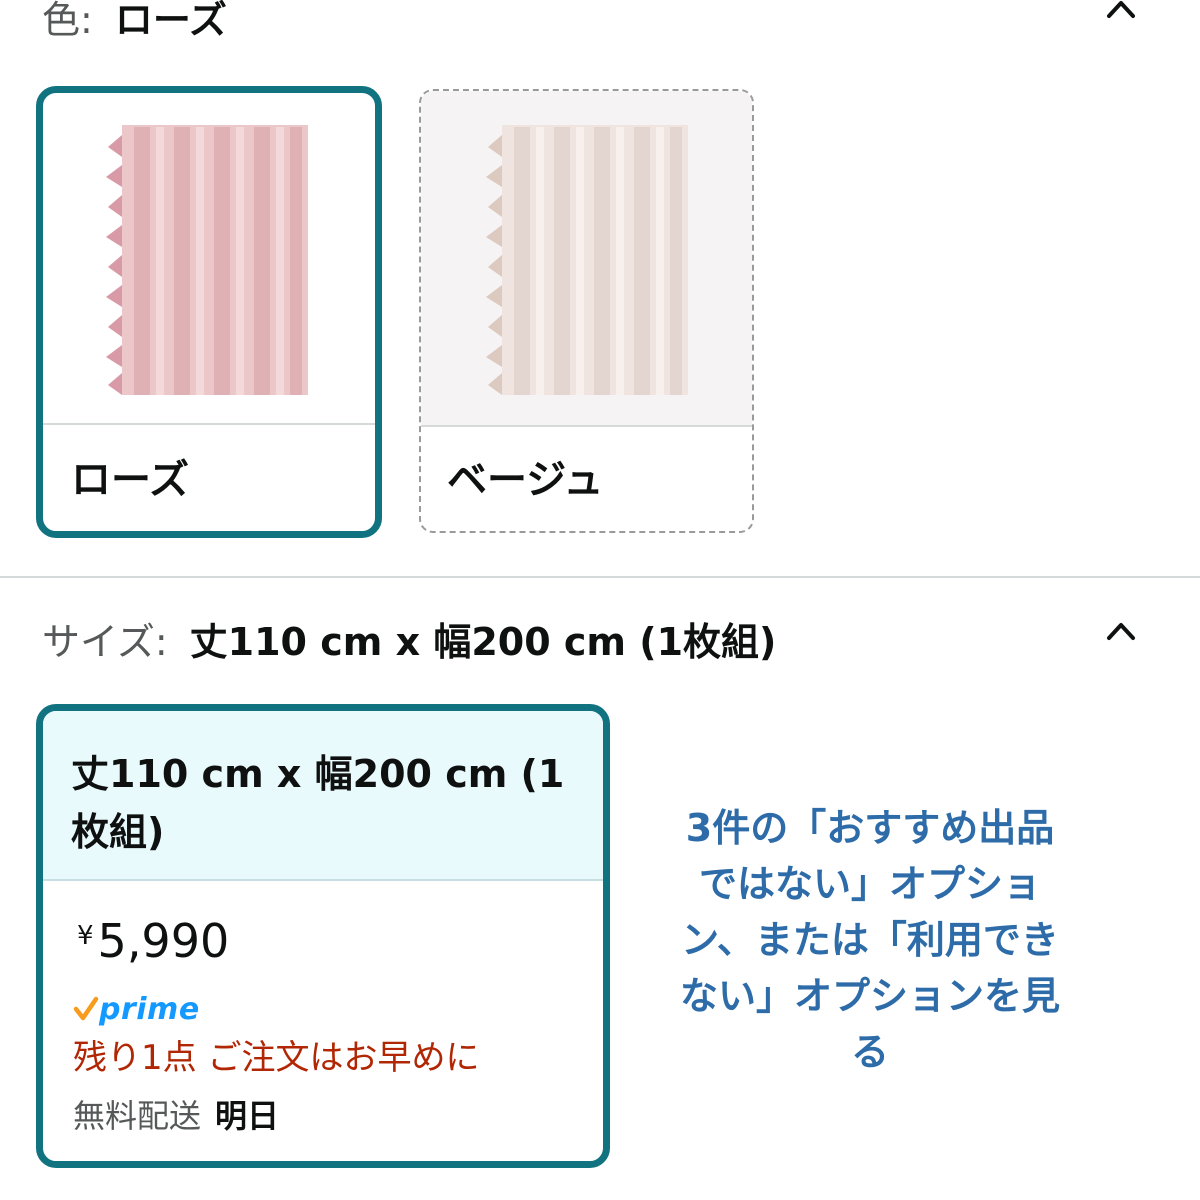 This screenshot has width=1200, height=1200. I want to click on prime-badge: prime, so click(136, 1009).